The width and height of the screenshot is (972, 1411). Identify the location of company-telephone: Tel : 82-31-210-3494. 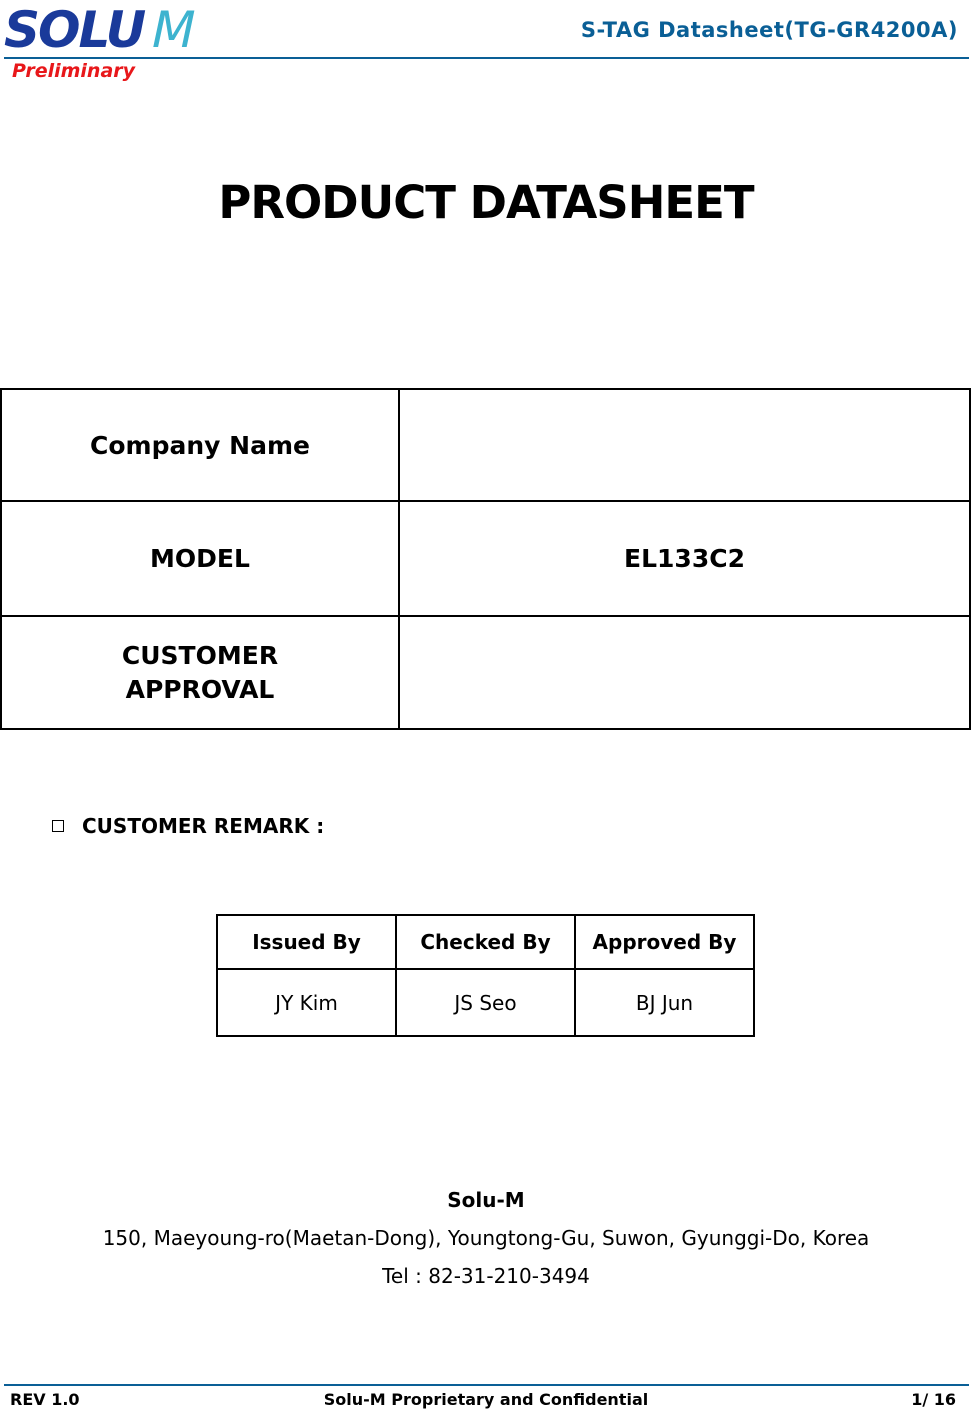
(486, 1276).